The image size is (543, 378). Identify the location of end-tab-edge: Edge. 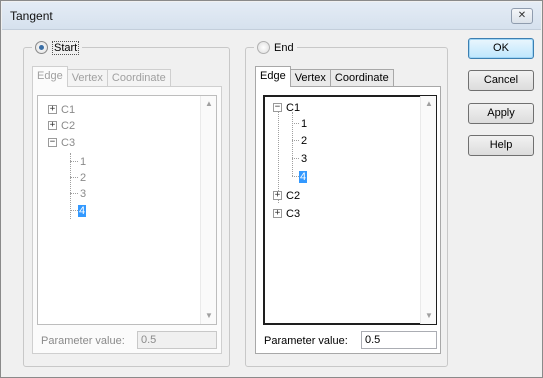
(273, 76).